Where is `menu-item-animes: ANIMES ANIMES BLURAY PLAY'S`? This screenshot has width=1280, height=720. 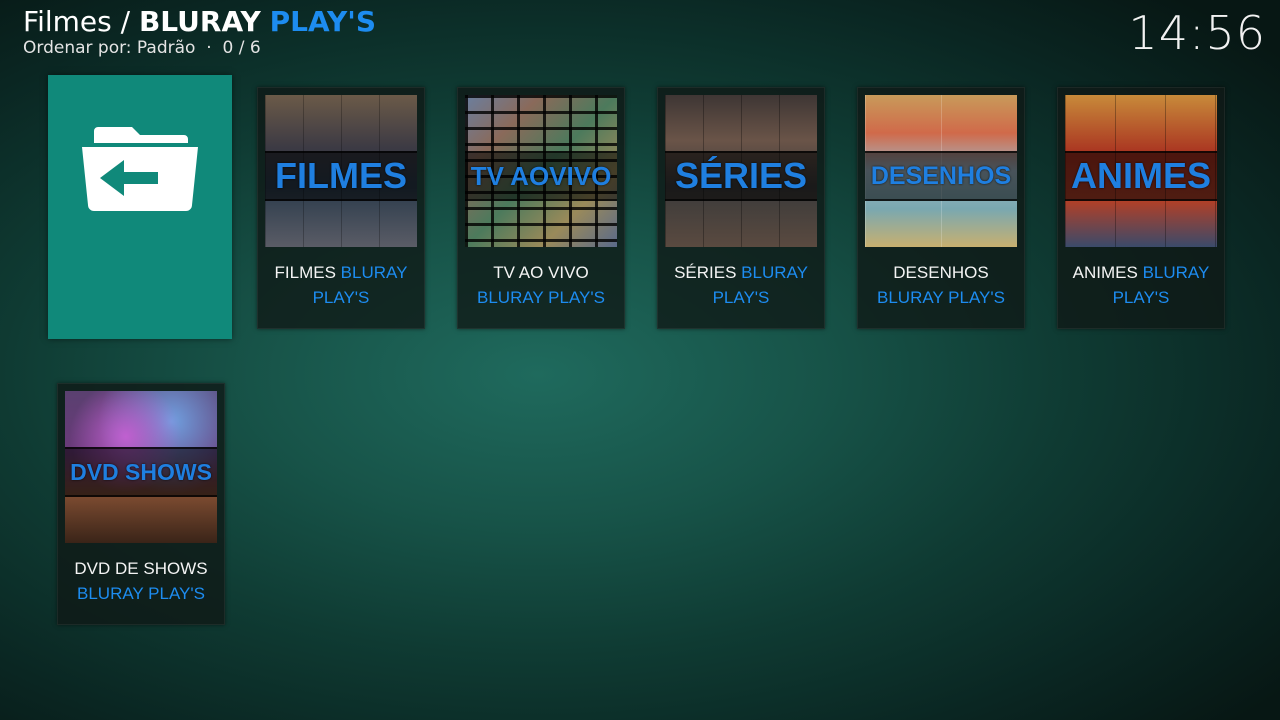 menu-item-animes: ANIMES ANIMES BLURAY PLAY'S is located at coordinates (1141, 208).